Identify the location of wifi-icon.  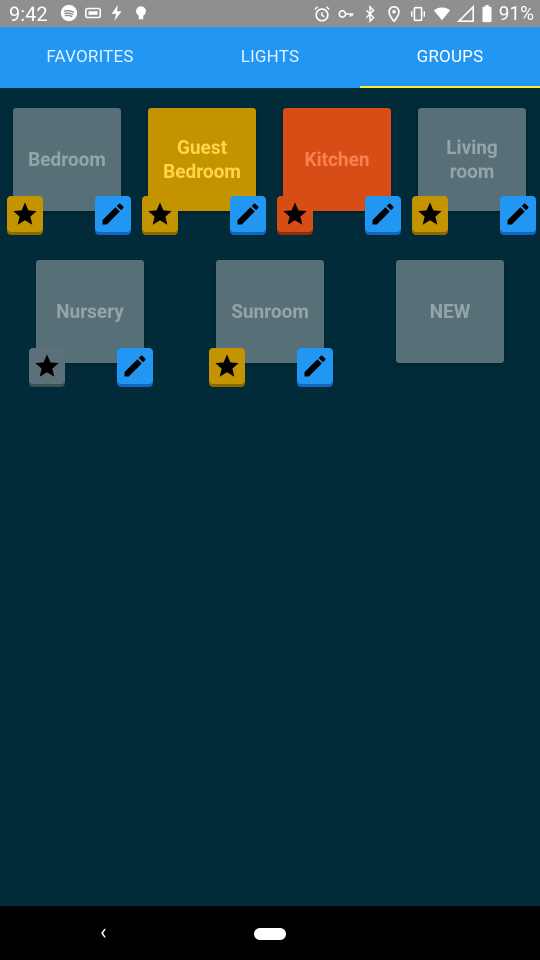
(442, 14).